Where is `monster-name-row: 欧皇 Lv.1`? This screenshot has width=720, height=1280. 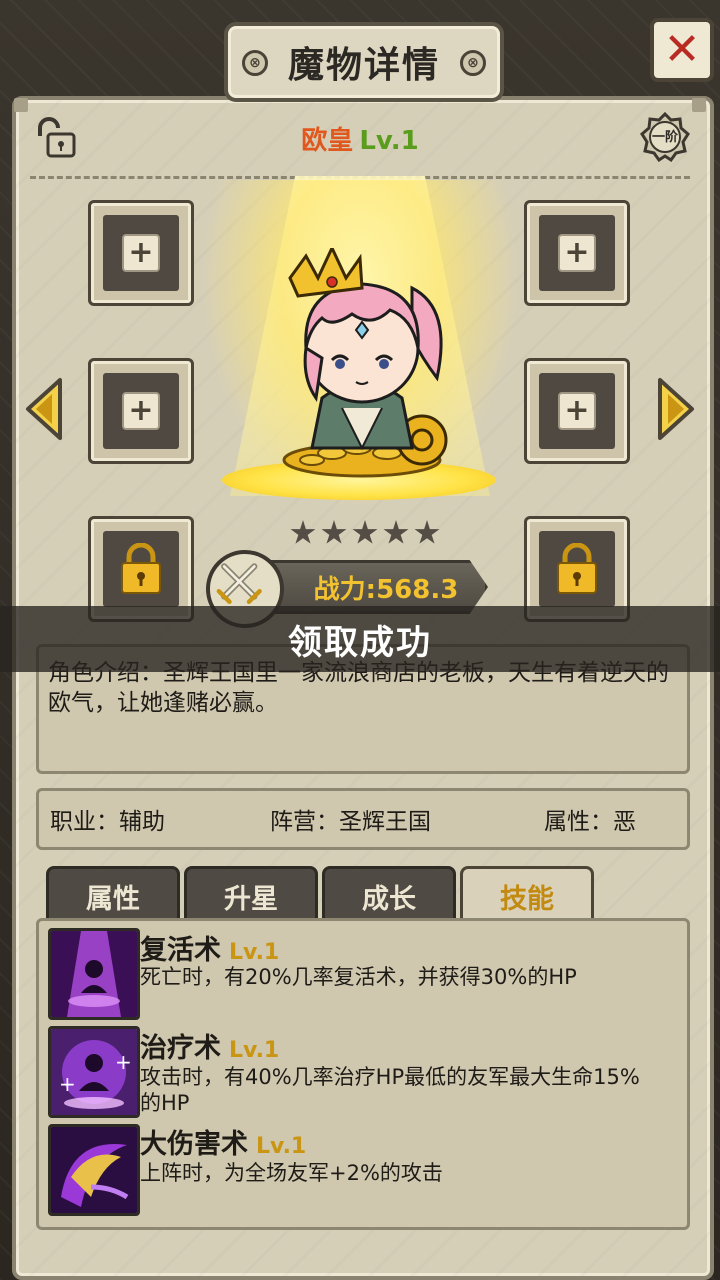
monster-name-row: 欧皇 Lv.1 is located at coordinates (360, 138).